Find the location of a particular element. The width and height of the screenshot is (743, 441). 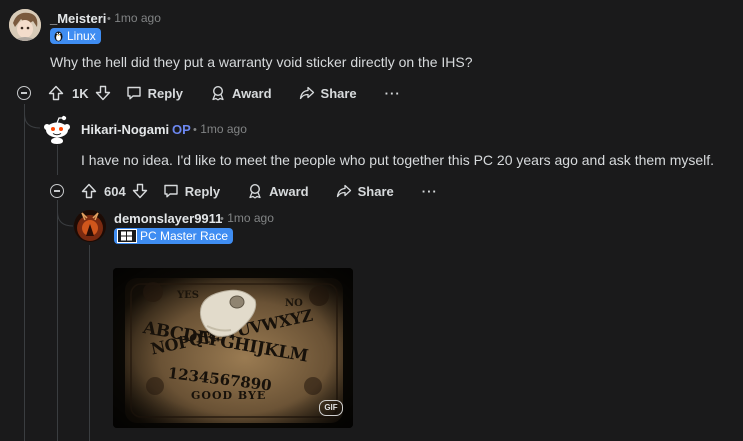

op-badge: OP is located at coordinates (181, 129).